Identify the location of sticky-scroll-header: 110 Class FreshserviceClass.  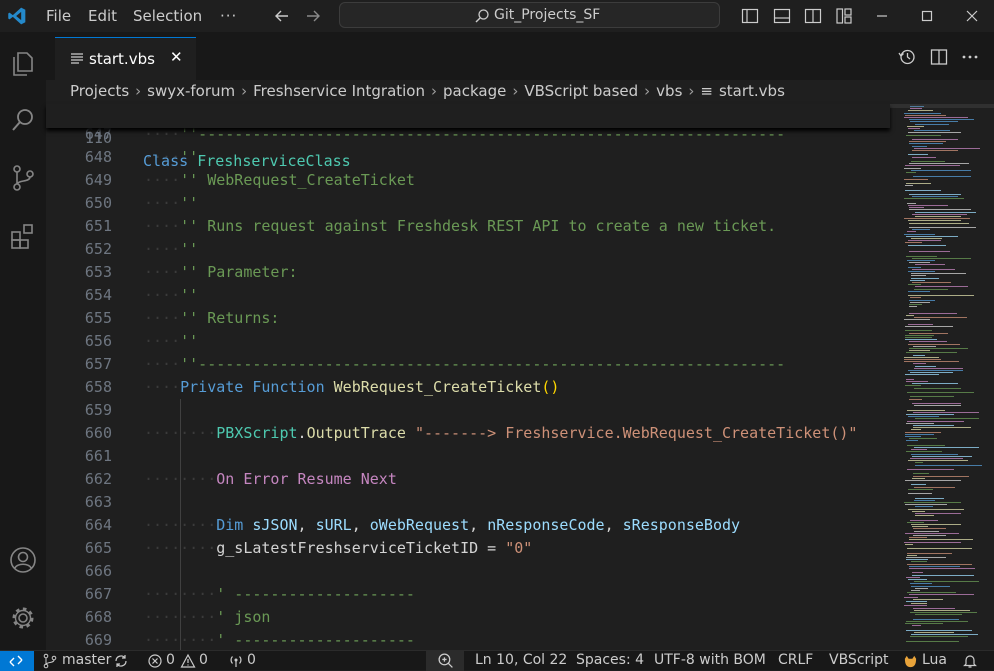
(468, 137).